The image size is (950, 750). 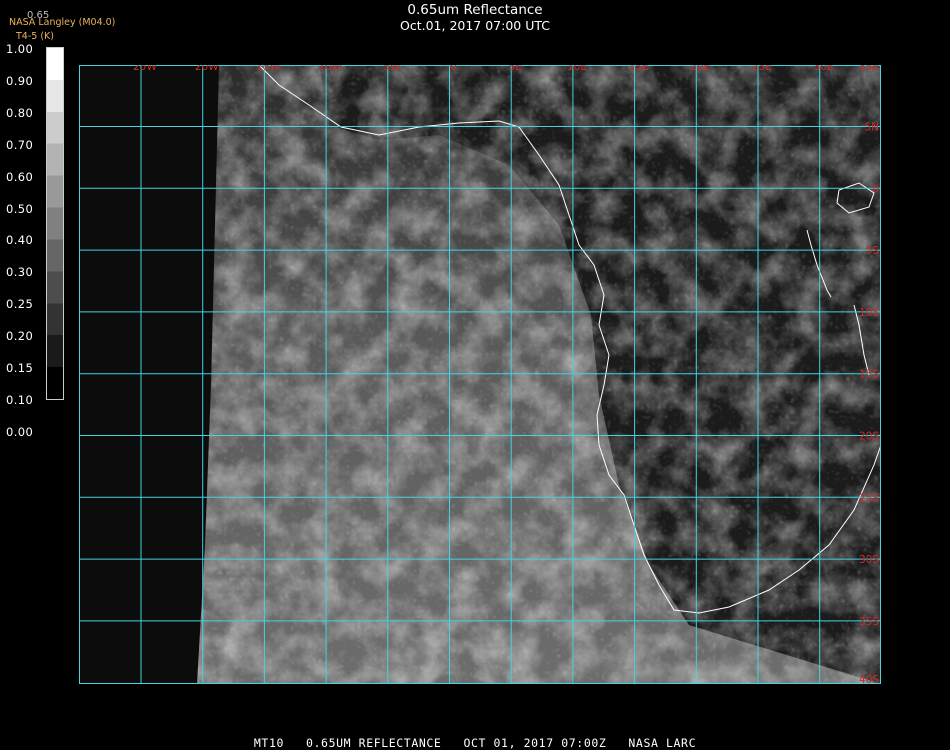 I want to click on footer-datetime: OCT 01, 2017 07:00Z, so click(x=535, y=743).